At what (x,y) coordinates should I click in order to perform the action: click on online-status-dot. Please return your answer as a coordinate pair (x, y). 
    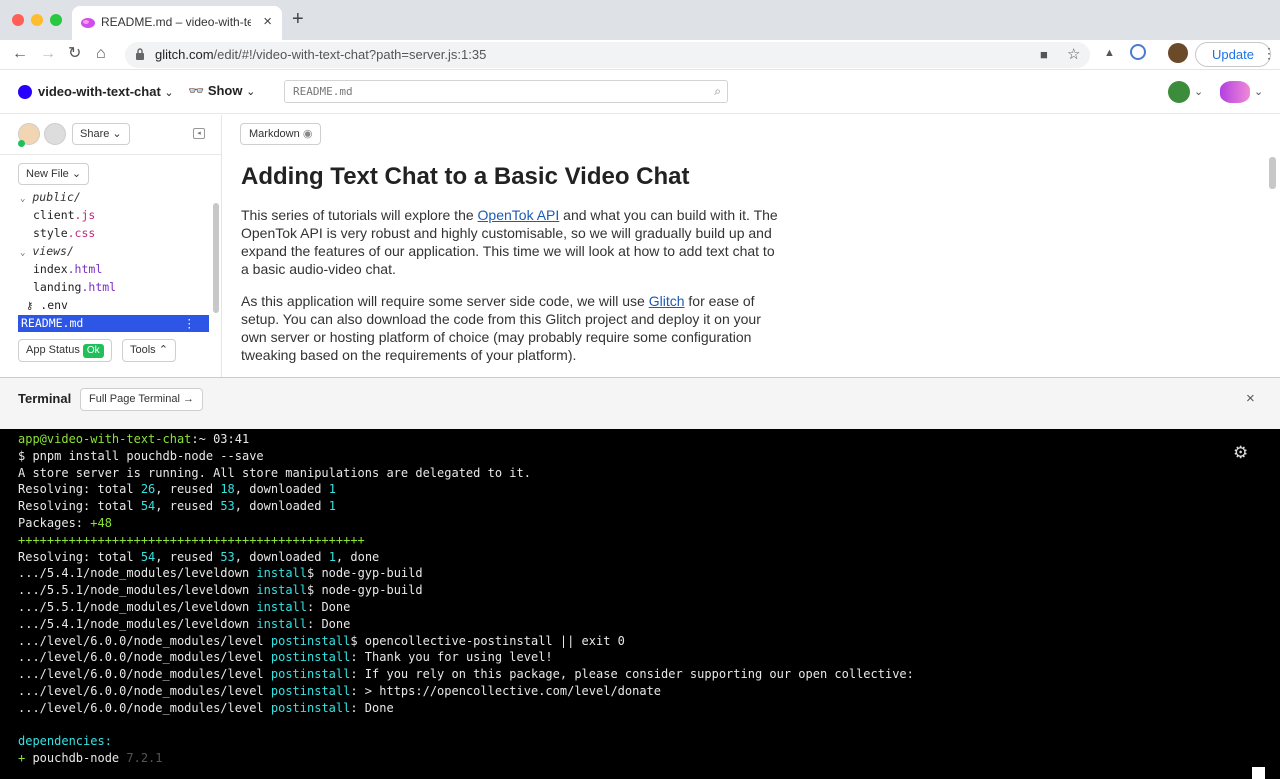
    Looking at the image, I should click on (21, 143).